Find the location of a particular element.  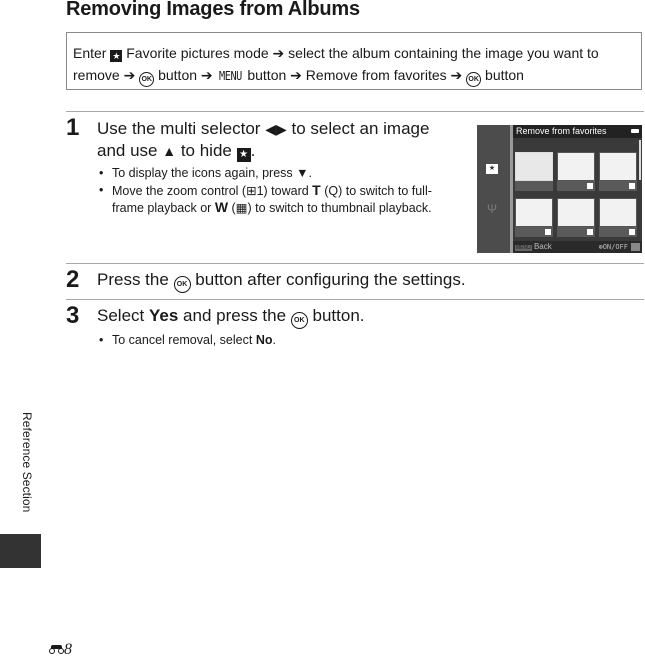

note-item: To display the icons again, press ▼. is located at coordinates (277, 173).